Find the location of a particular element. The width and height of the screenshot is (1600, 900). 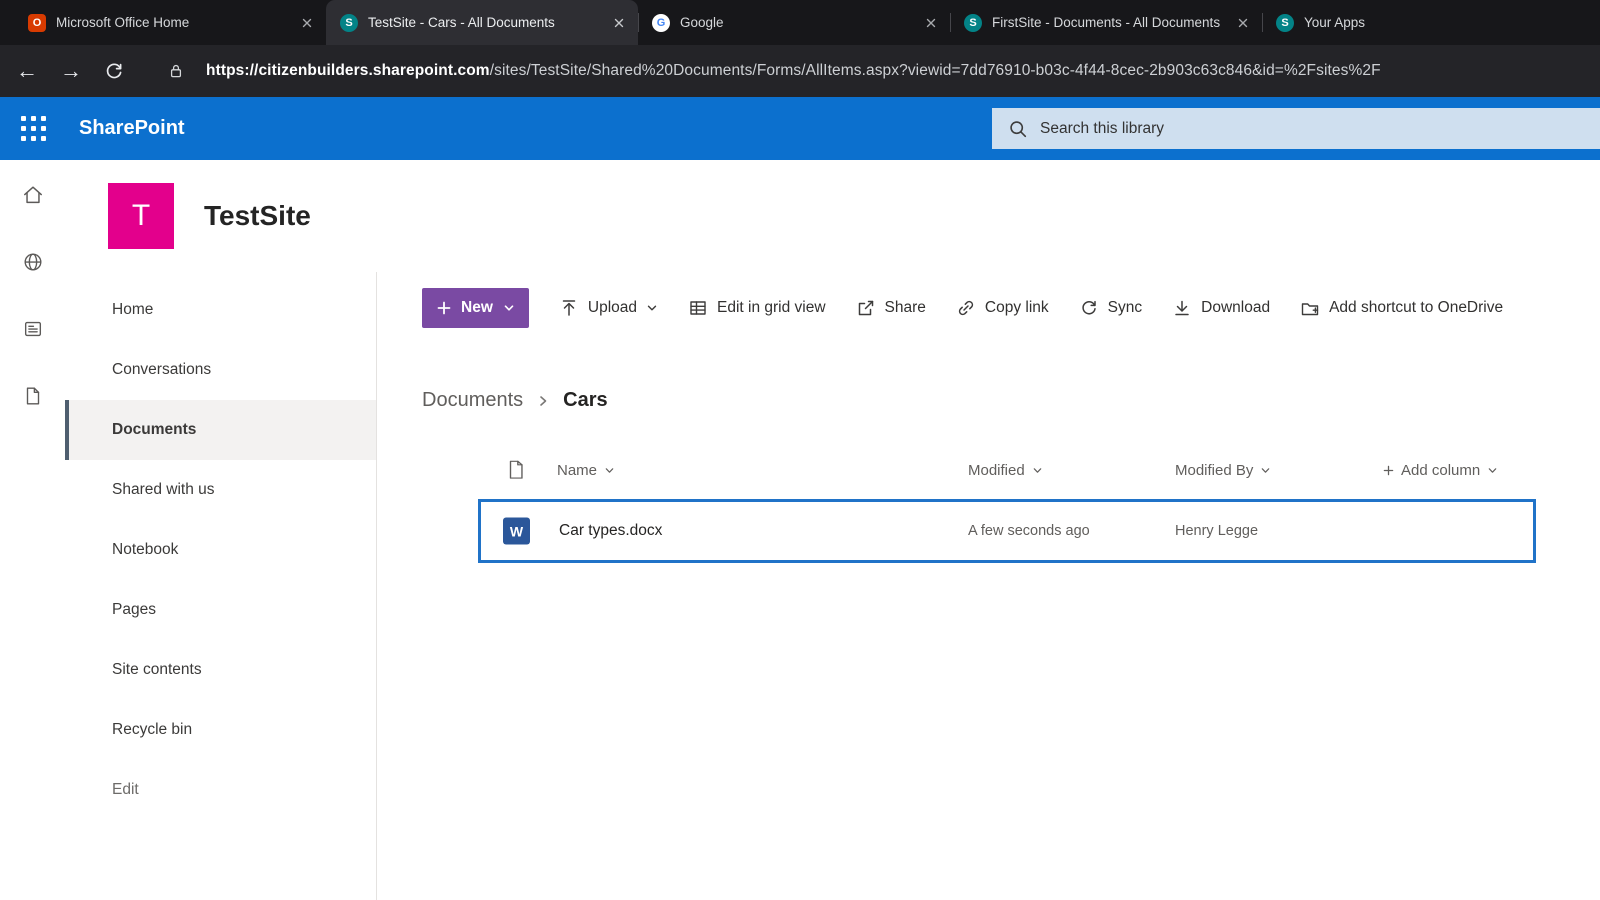

document-icon is located at coordinates (33, 396).